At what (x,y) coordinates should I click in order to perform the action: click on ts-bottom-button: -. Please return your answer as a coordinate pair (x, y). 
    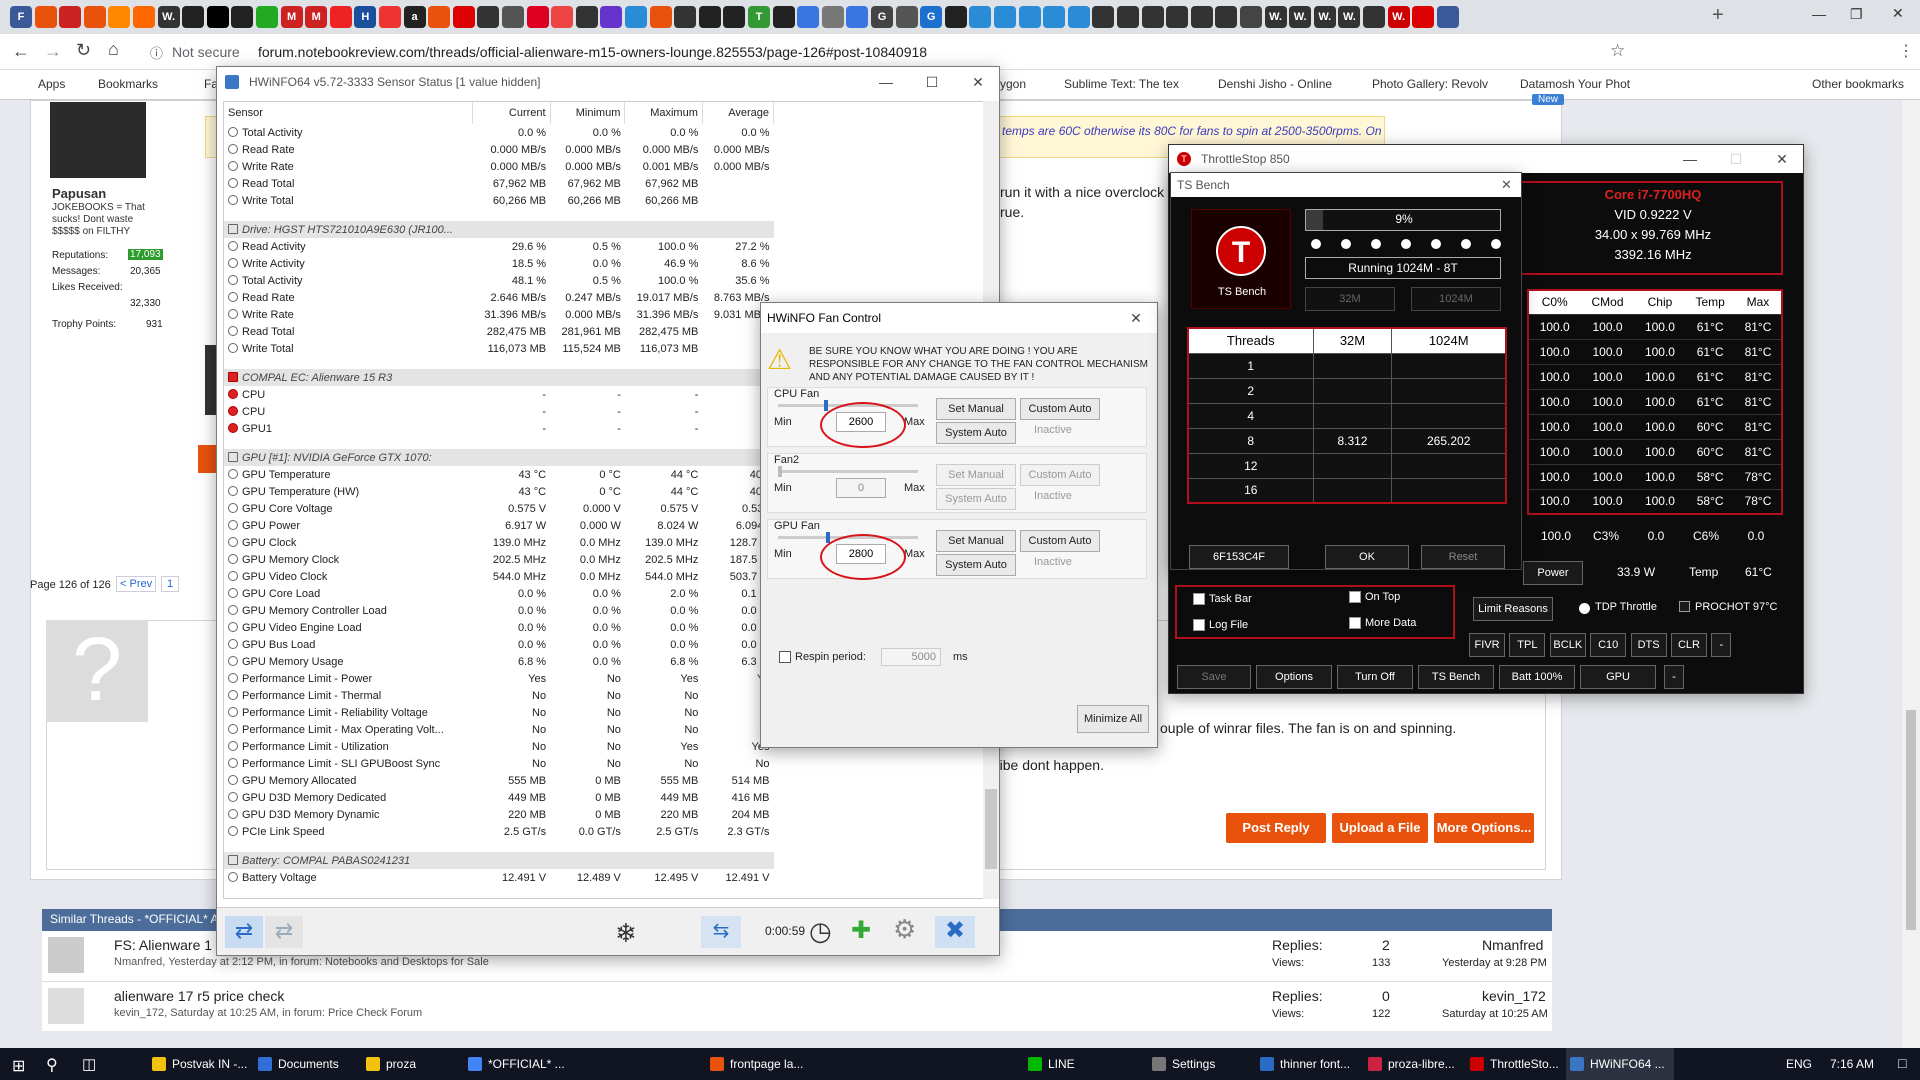
    Looking at the image, I should click on (1674, 677).